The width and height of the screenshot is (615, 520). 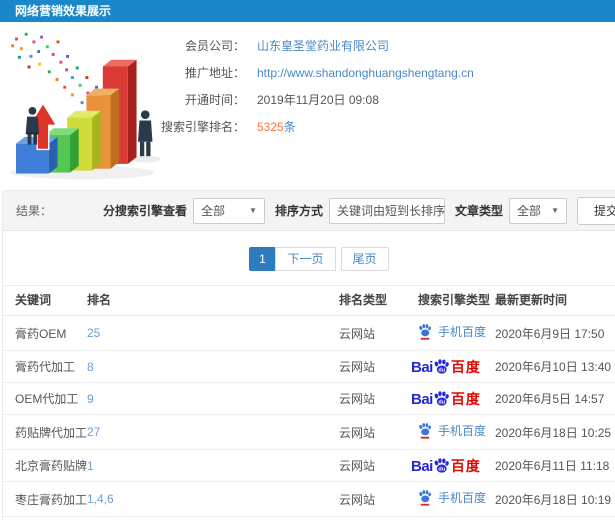 What do you see at coordinates (365, 73) in the screenshot?
I see `info-value: http://www.shandonghuangshengtang.cn` at bounding box center [365, 73].